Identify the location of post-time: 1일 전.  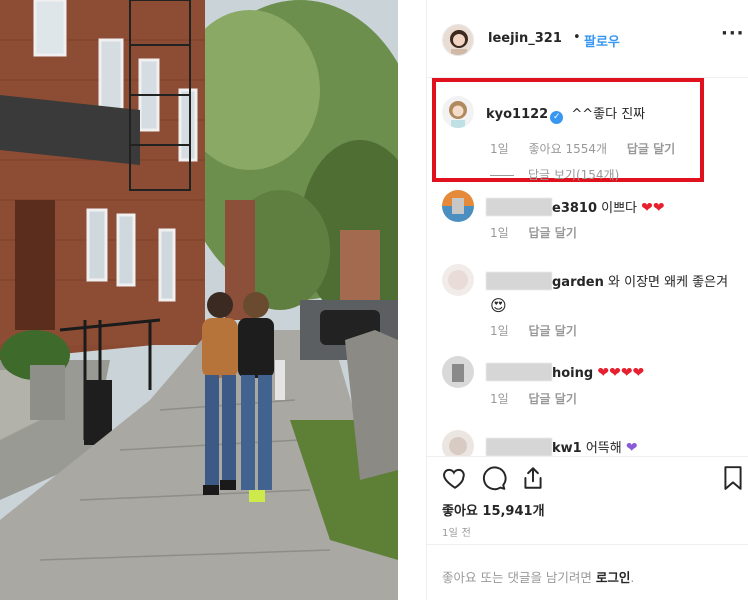
(456, 531).